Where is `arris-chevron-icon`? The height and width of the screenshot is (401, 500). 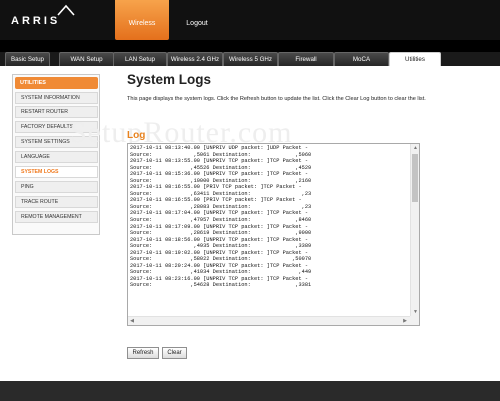
arris-chevron-icon is located at coordinates (66, 10).